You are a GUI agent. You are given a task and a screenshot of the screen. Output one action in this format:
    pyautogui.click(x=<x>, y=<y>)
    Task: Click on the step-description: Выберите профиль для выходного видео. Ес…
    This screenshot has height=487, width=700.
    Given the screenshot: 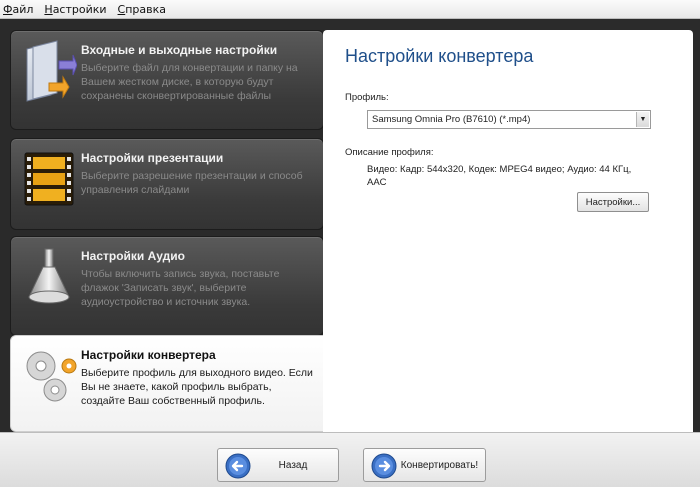 What is the action you would take?
    pyautogui.click(x=197, y=387)
    